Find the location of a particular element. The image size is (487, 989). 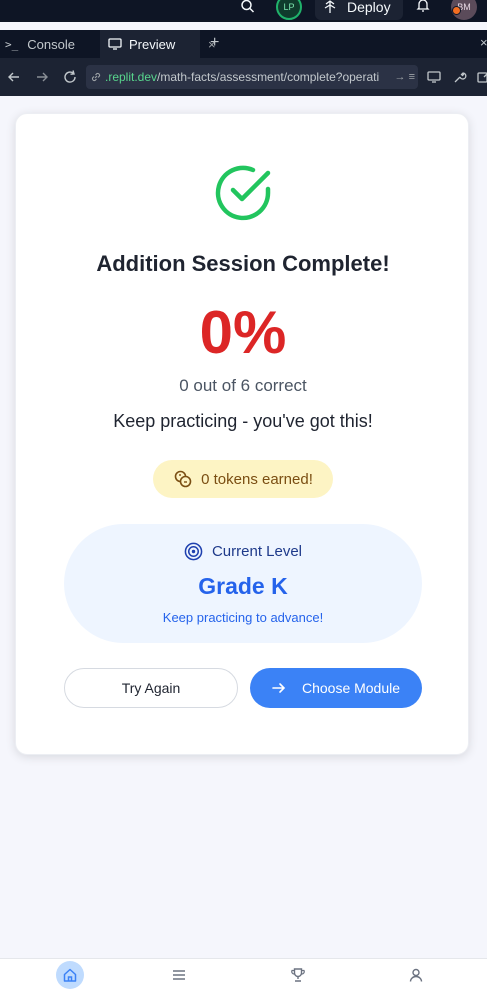

close-pane-icon: × is located at coordinates (483, 42).